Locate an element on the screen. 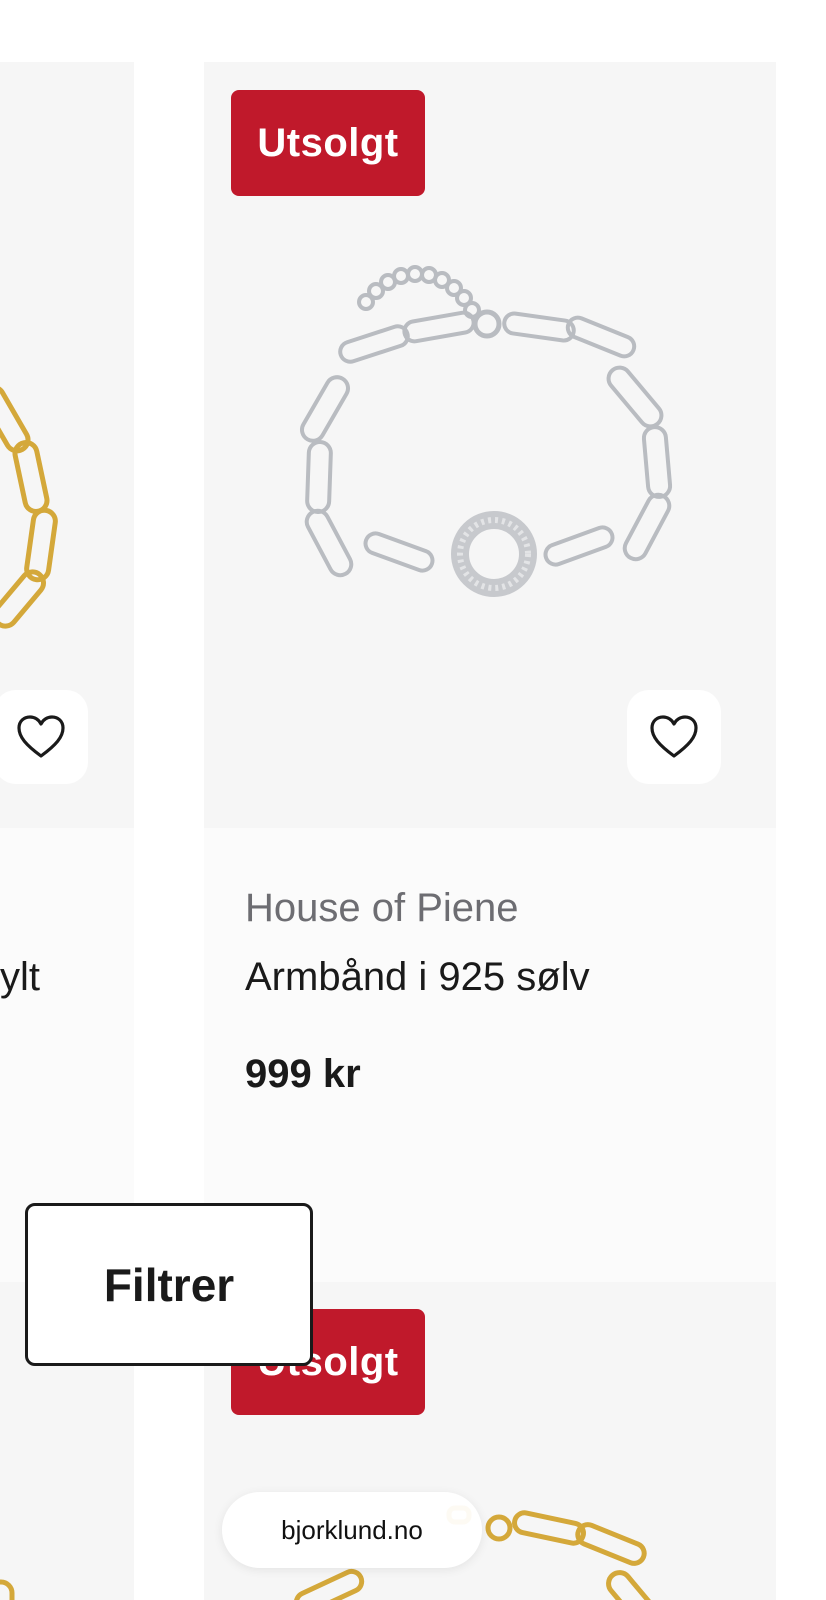 The height and width of the screenshot is (1600, 826). product-brand: House of Piene is located at coordinates (382, 908).